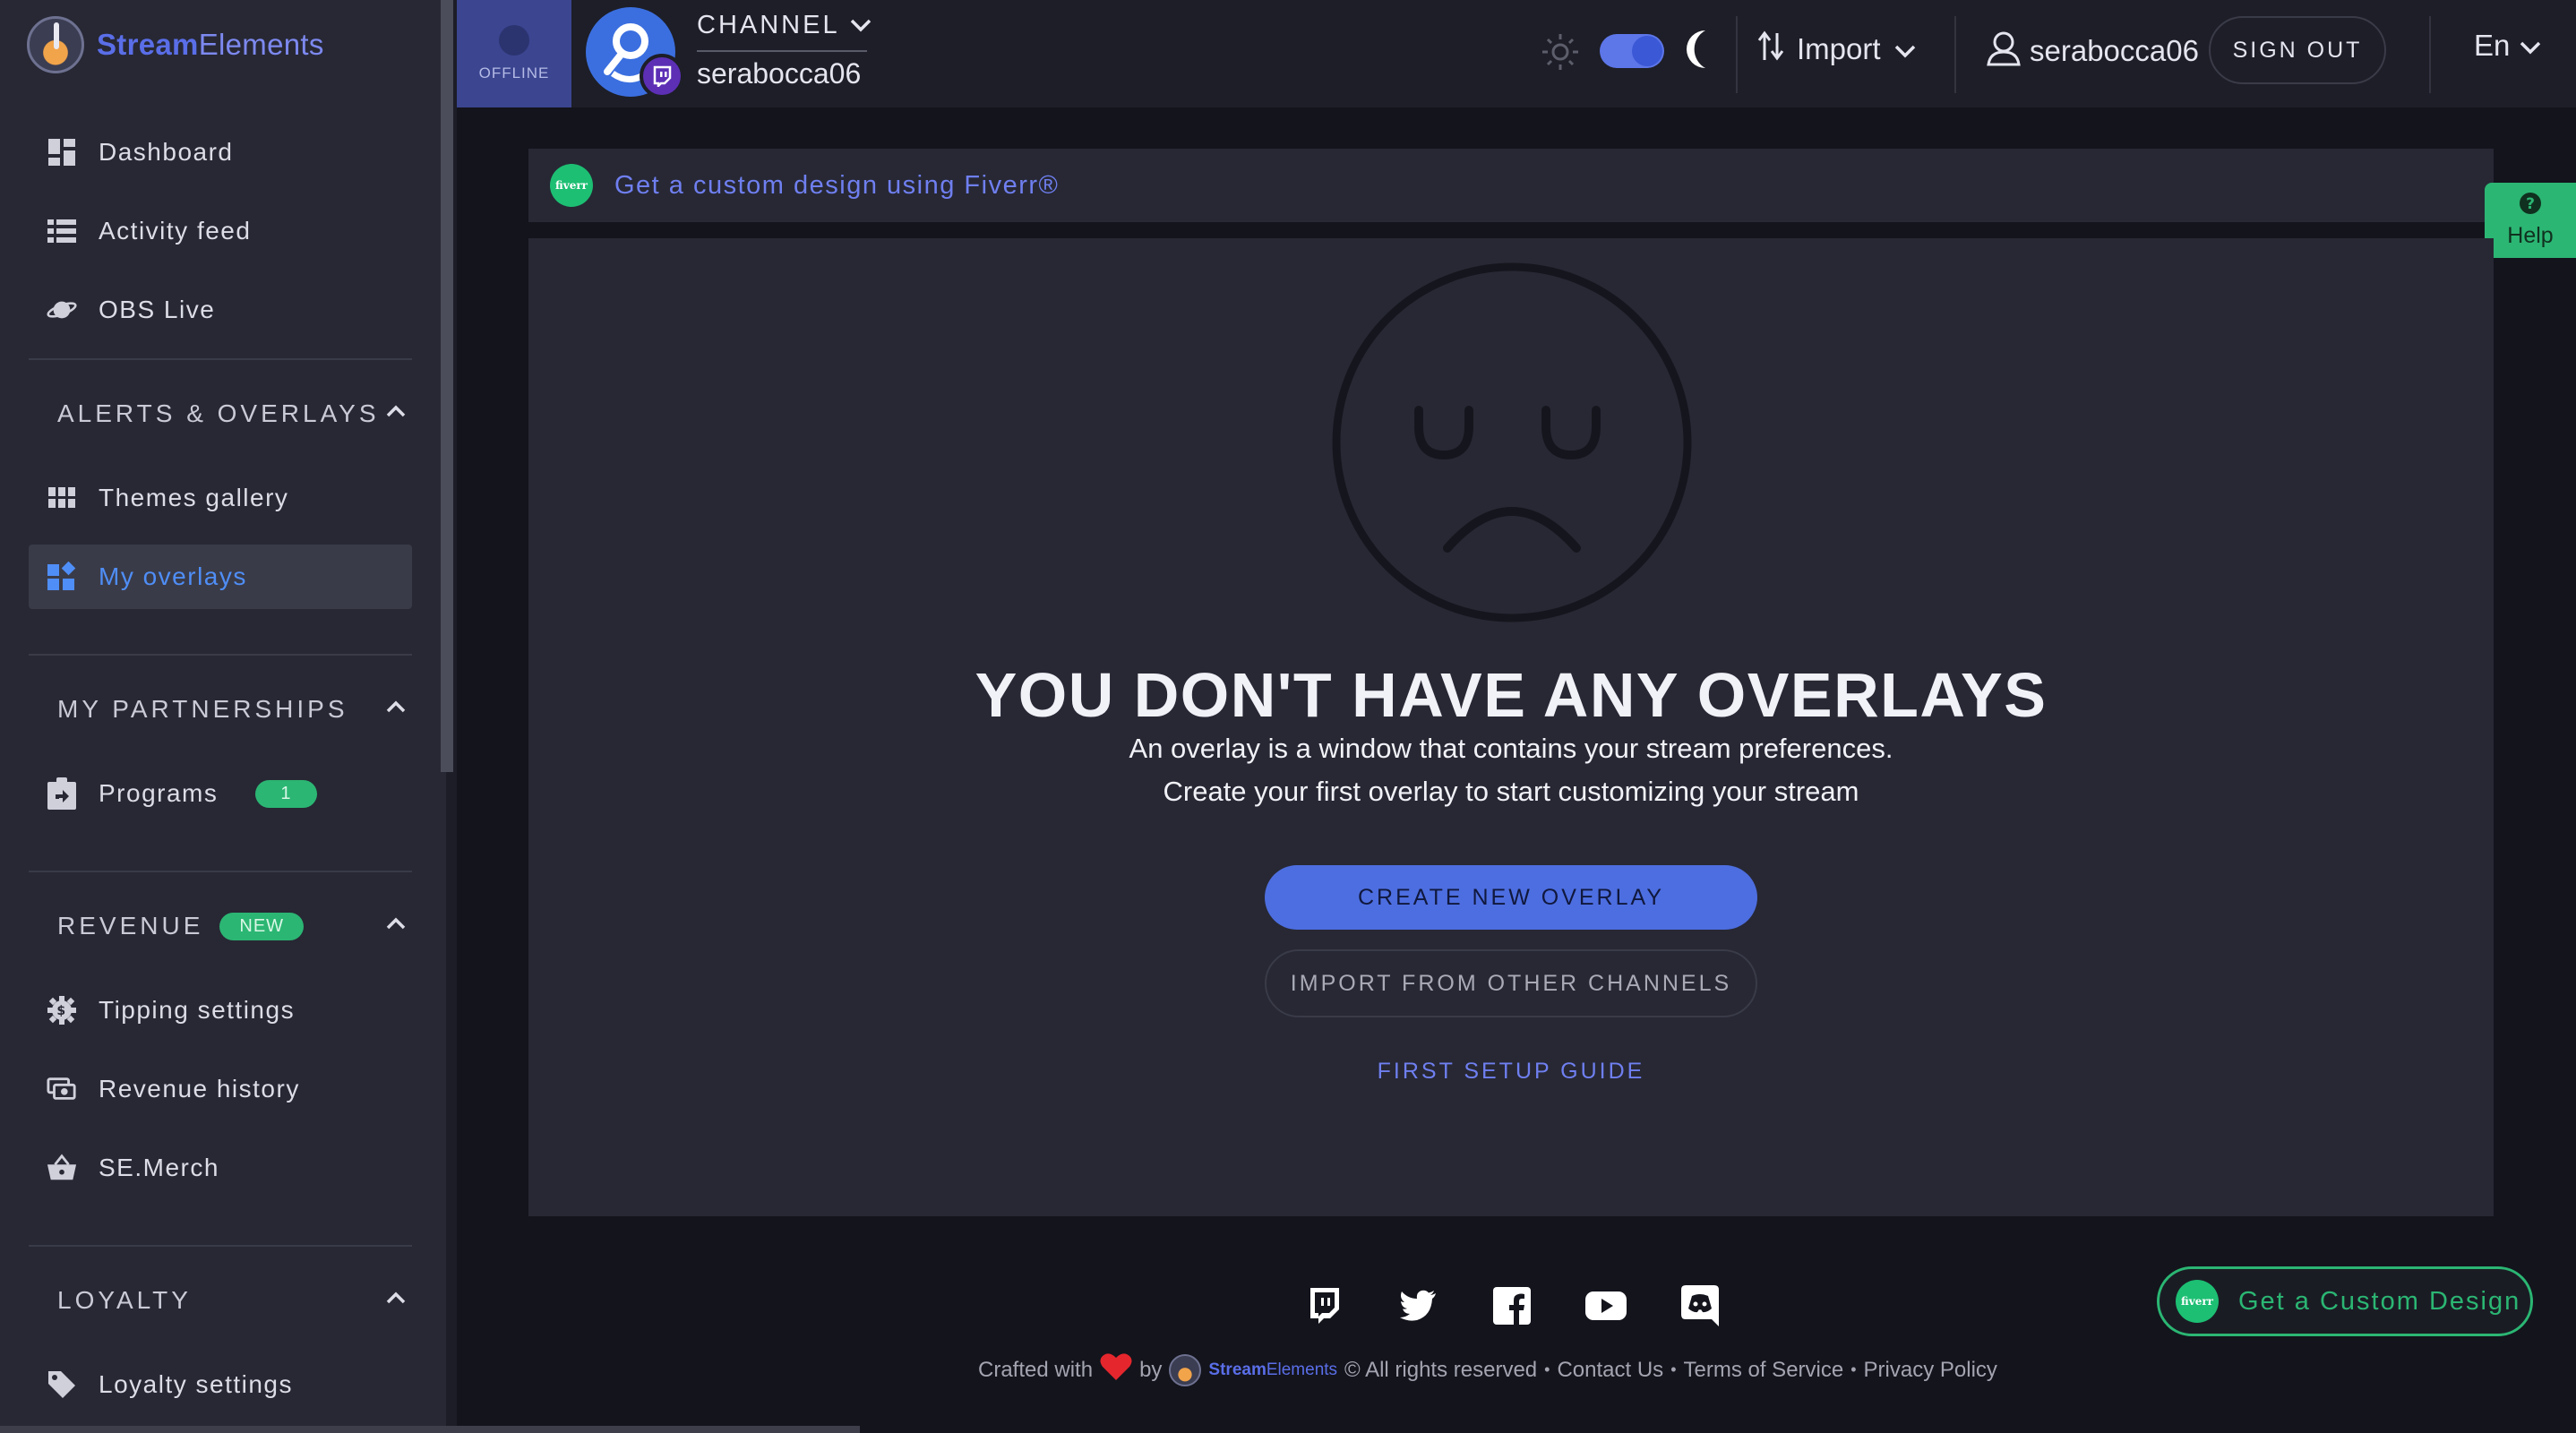 This screenshot has width=2576, height=1433. What do you see at coordinates (1417, 1305) in the screenshot?
I see `twitter-icon` at bounding box center [1417, 1305].